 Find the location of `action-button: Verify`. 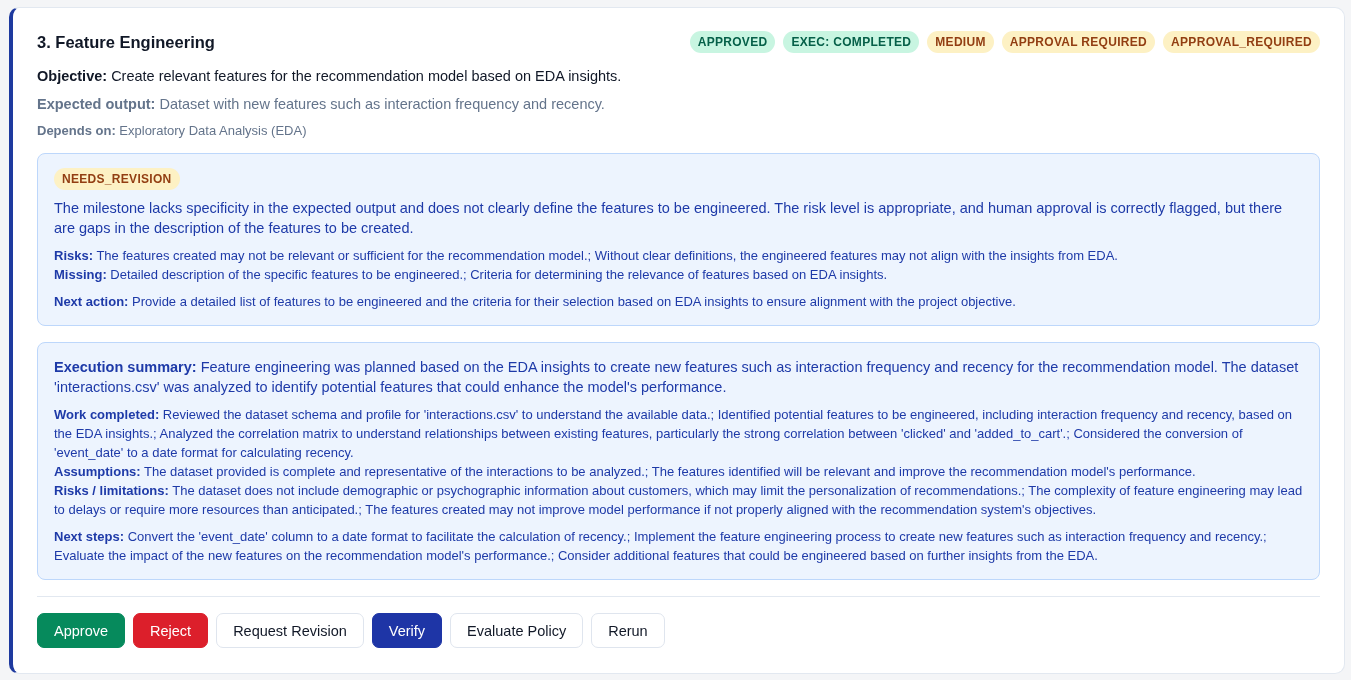

action-button: Verify is located at coordinates (407, 630).